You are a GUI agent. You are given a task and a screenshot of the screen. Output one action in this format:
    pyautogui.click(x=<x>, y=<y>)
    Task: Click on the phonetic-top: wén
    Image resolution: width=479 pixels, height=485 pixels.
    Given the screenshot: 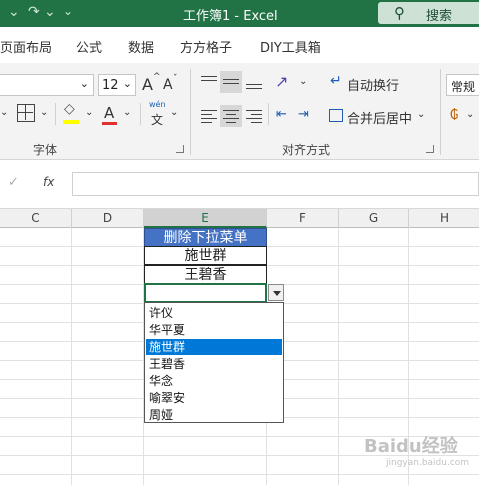 What is the action you would take?
    pyautogui.click(x=157, y=104)
    